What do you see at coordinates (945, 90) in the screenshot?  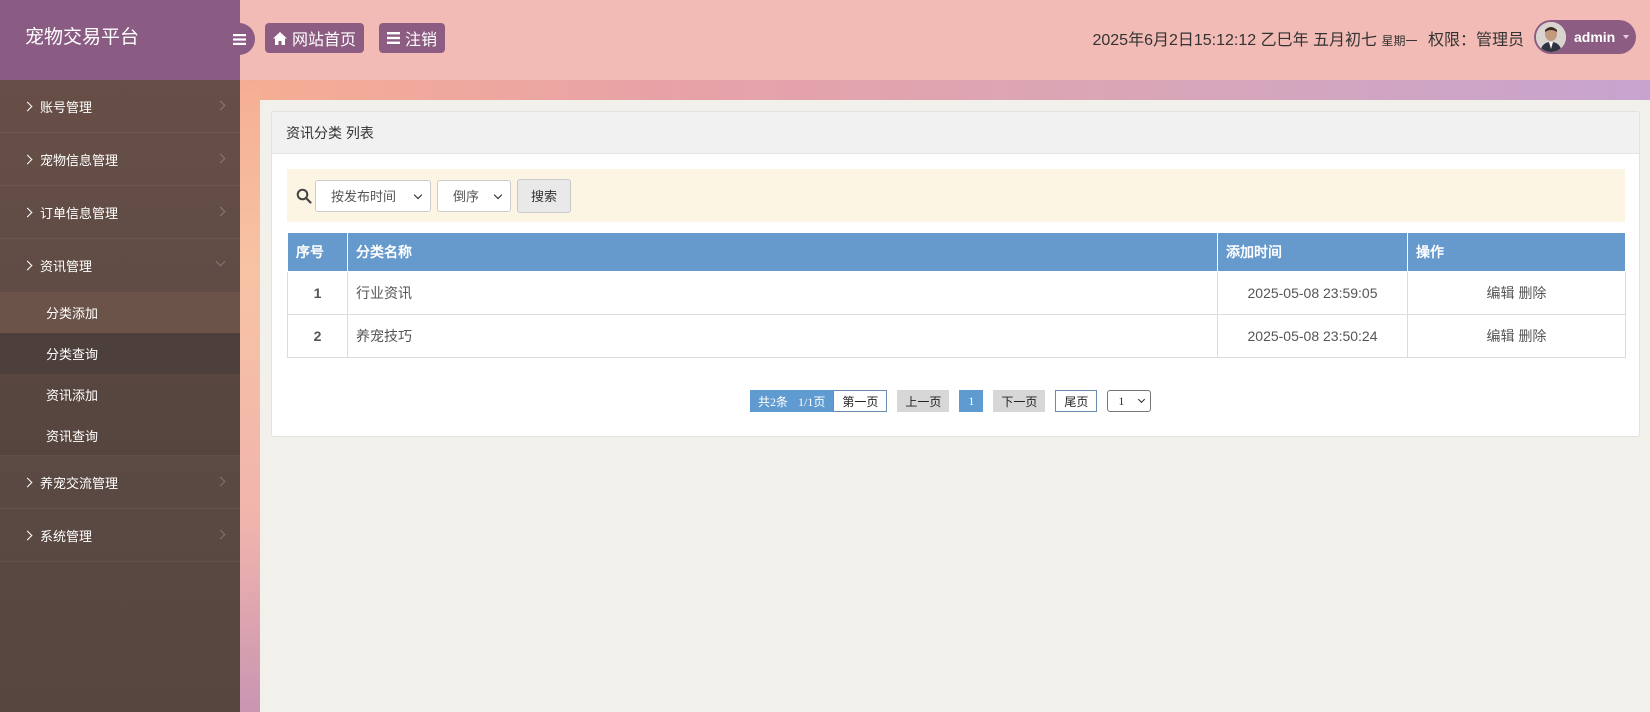 I see `decorative-strip` at bounding box center [945, 90].